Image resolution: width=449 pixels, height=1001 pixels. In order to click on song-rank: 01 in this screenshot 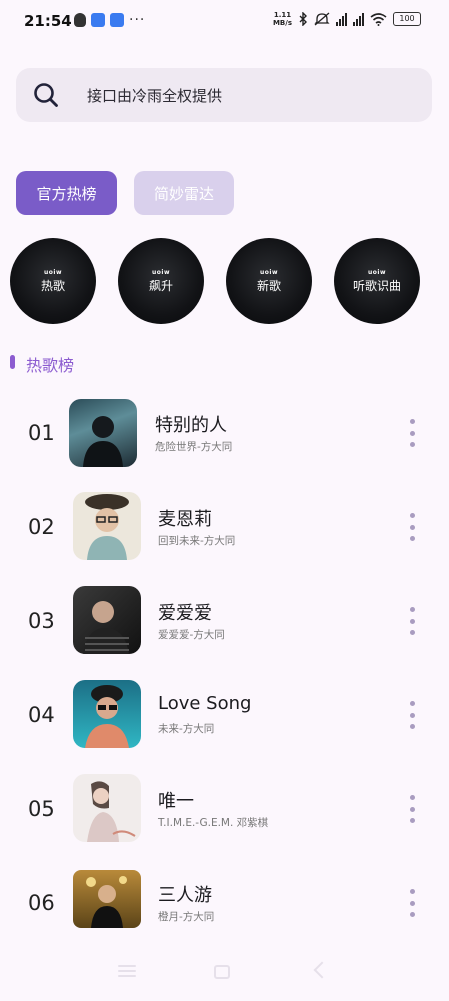, I will do `click(41, 433)`.